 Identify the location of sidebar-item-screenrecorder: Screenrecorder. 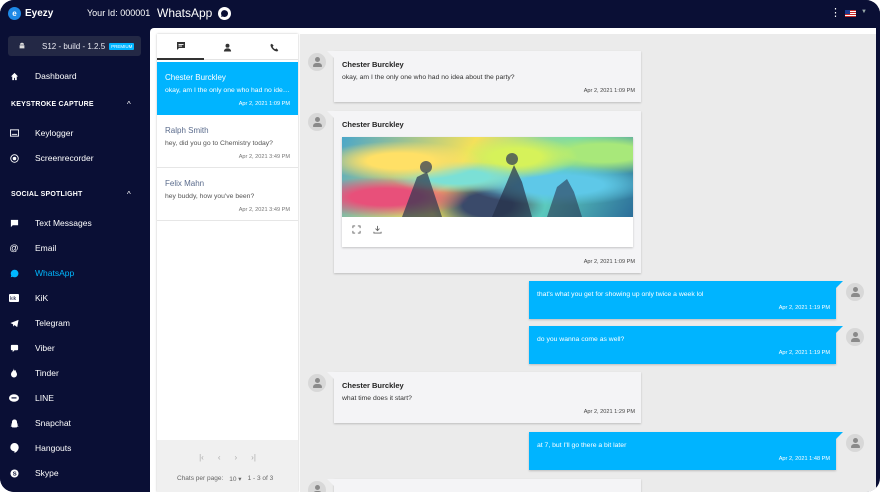
(75, 158).